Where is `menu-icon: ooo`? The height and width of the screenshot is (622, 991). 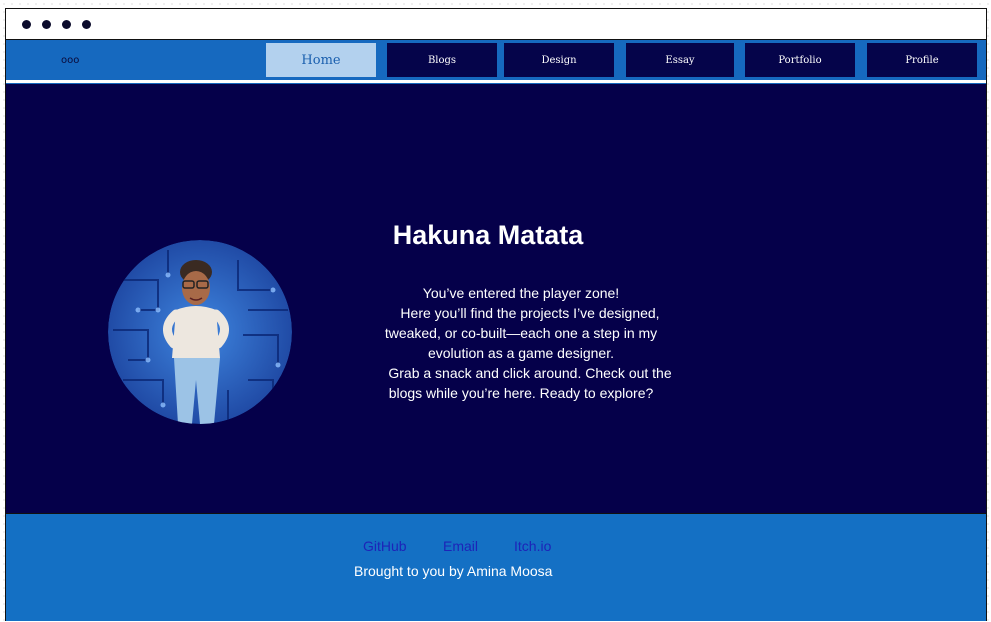
menu-icon: ooo is located at coordinates (70, 60).